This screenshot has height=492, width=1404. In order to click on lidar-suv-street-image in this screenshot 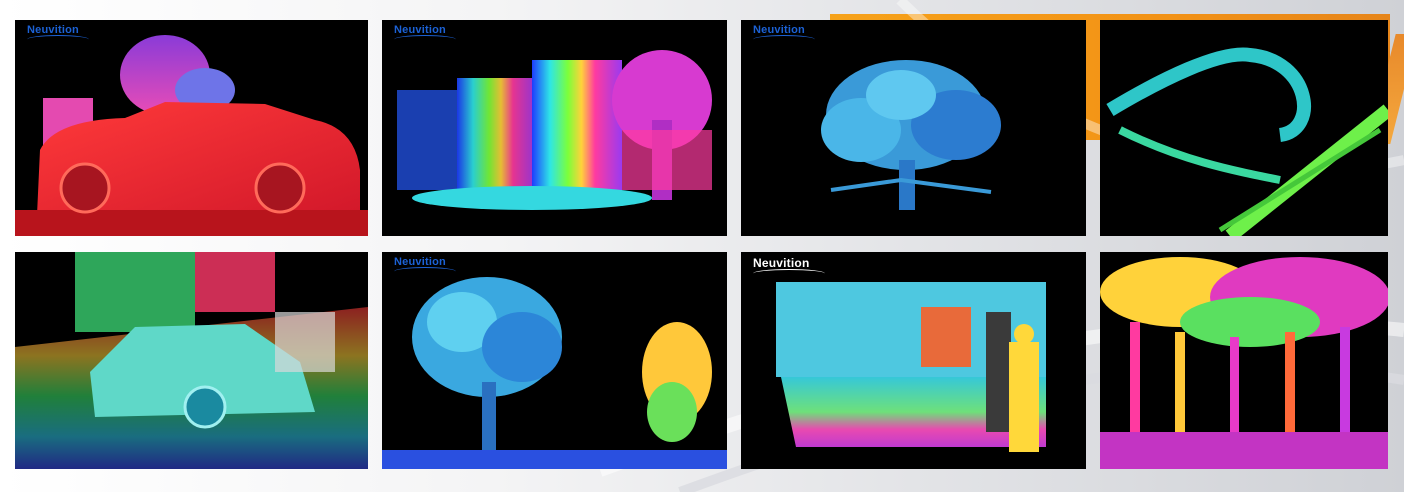, I will do `click(191, 360)`.